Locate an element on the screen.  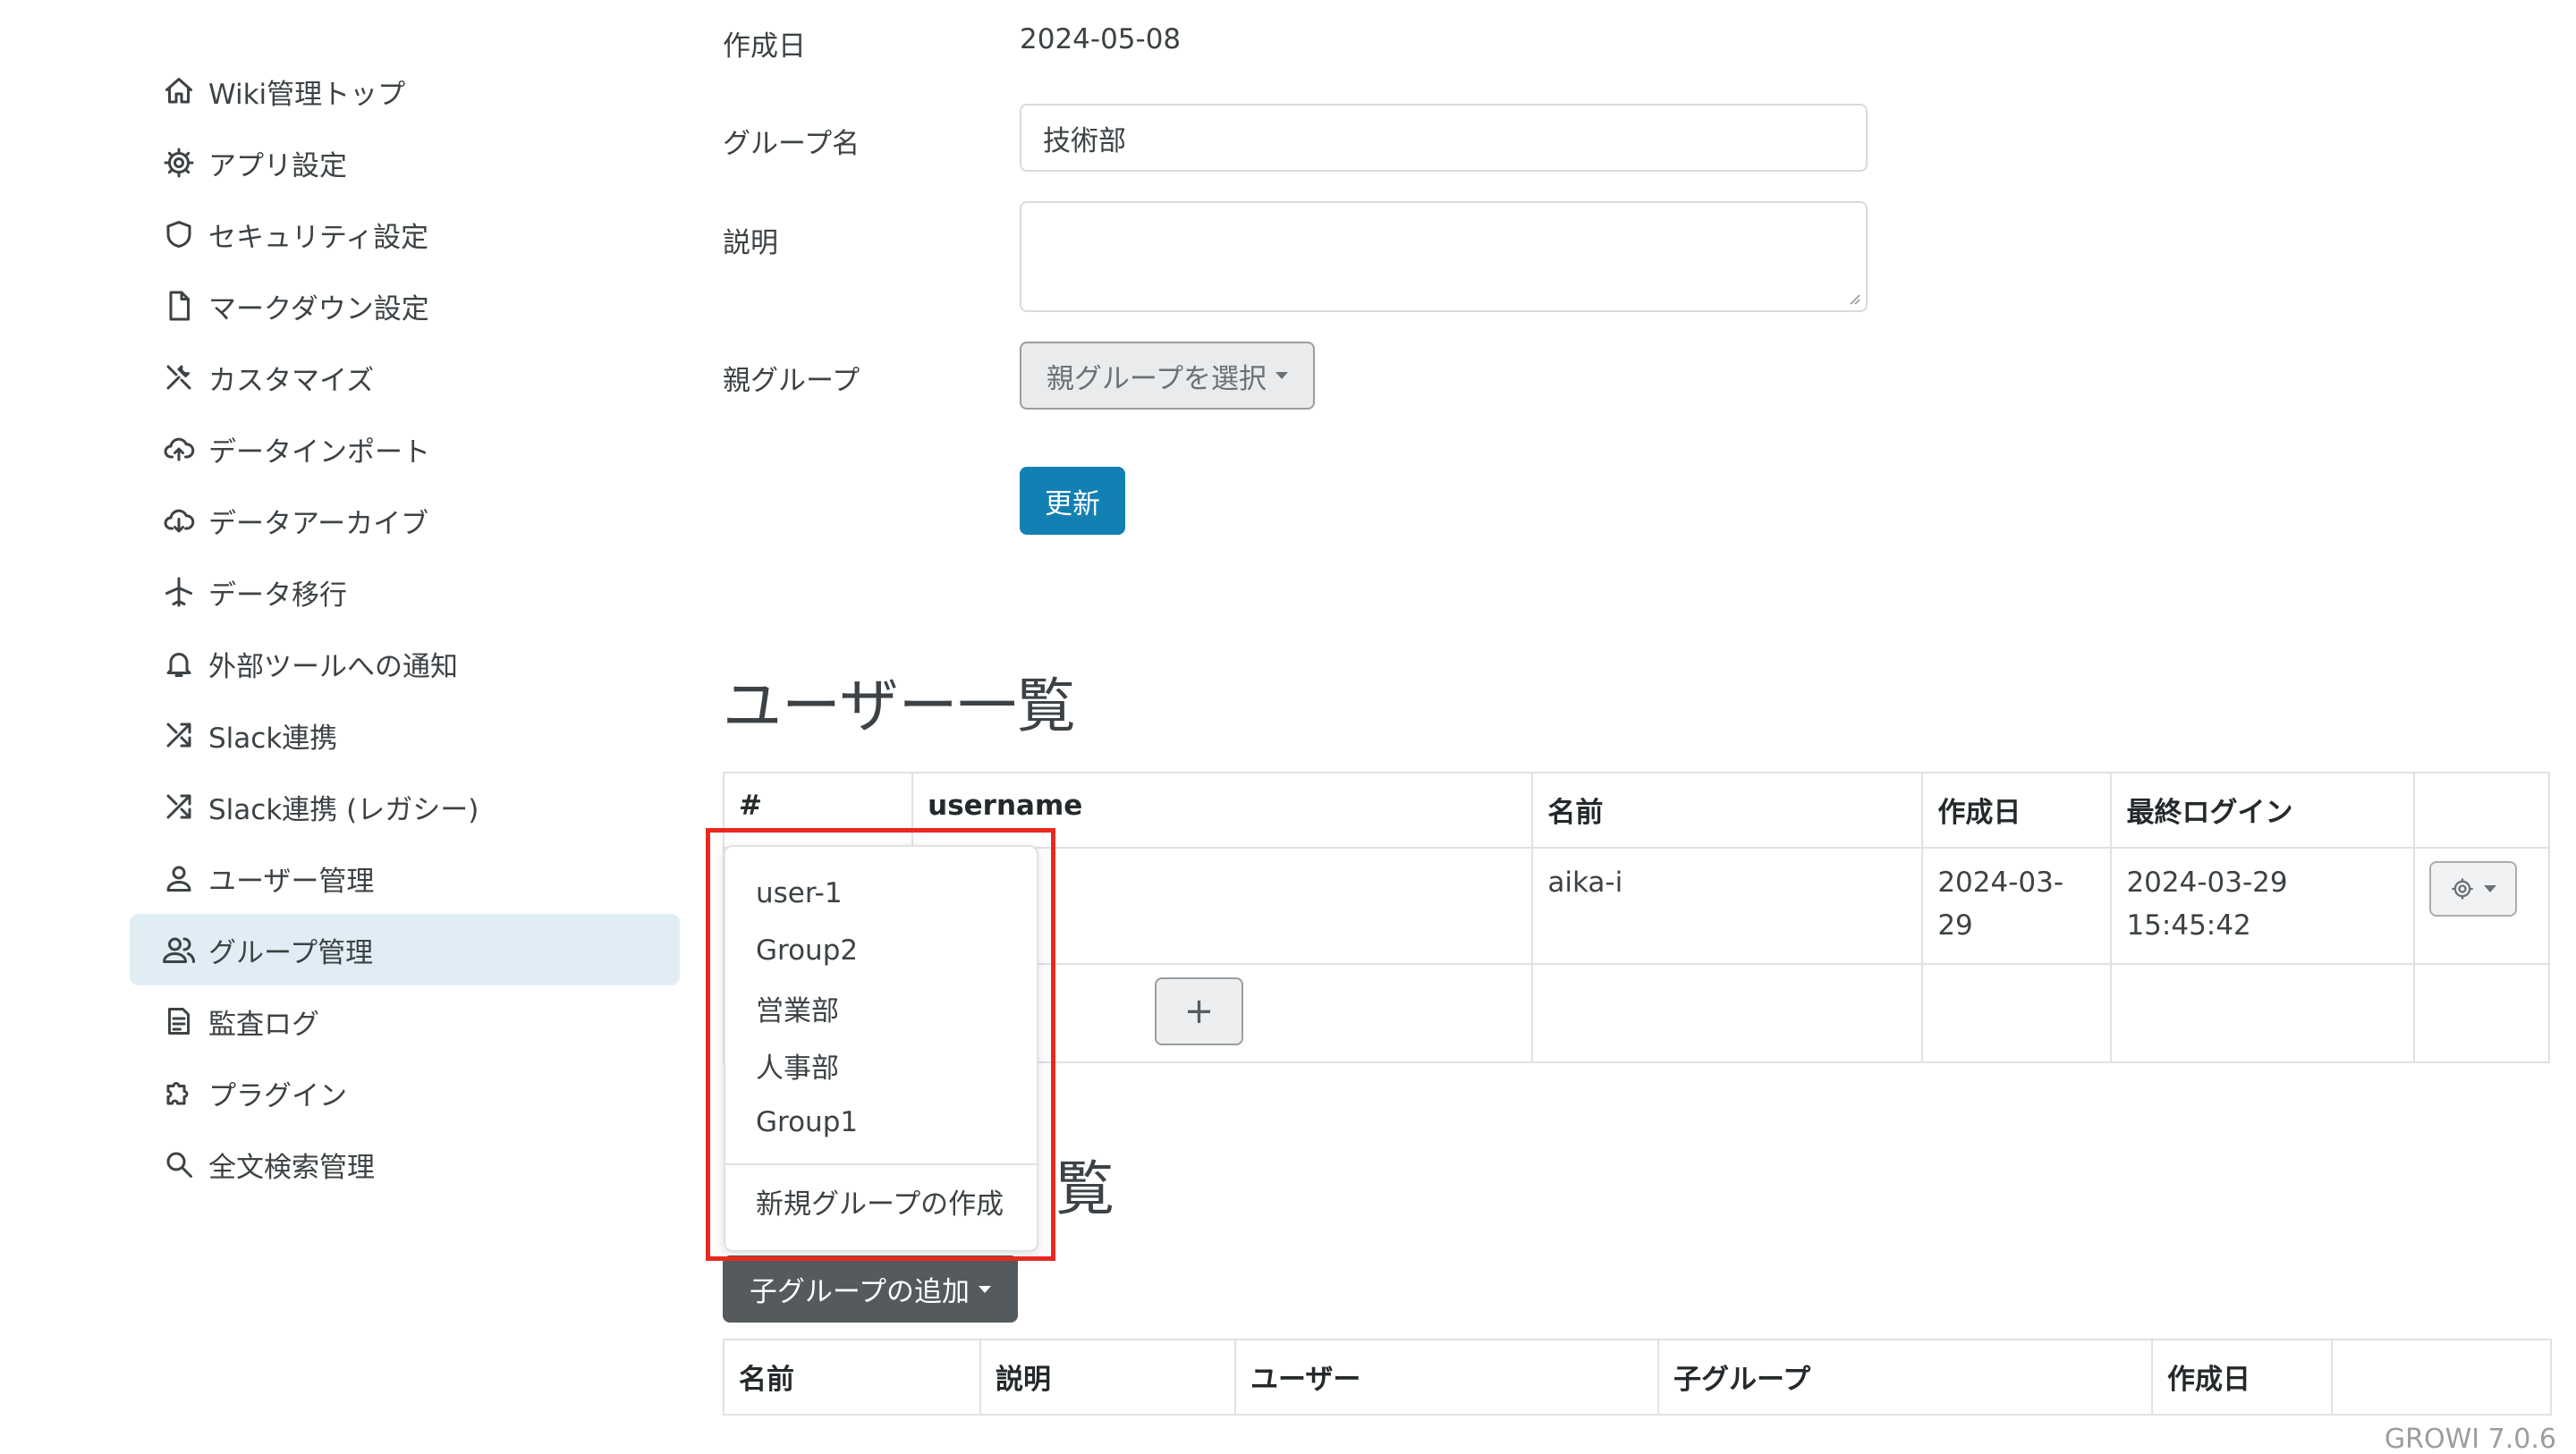
add-user-button: + is located at coordinates (1199, 1011).